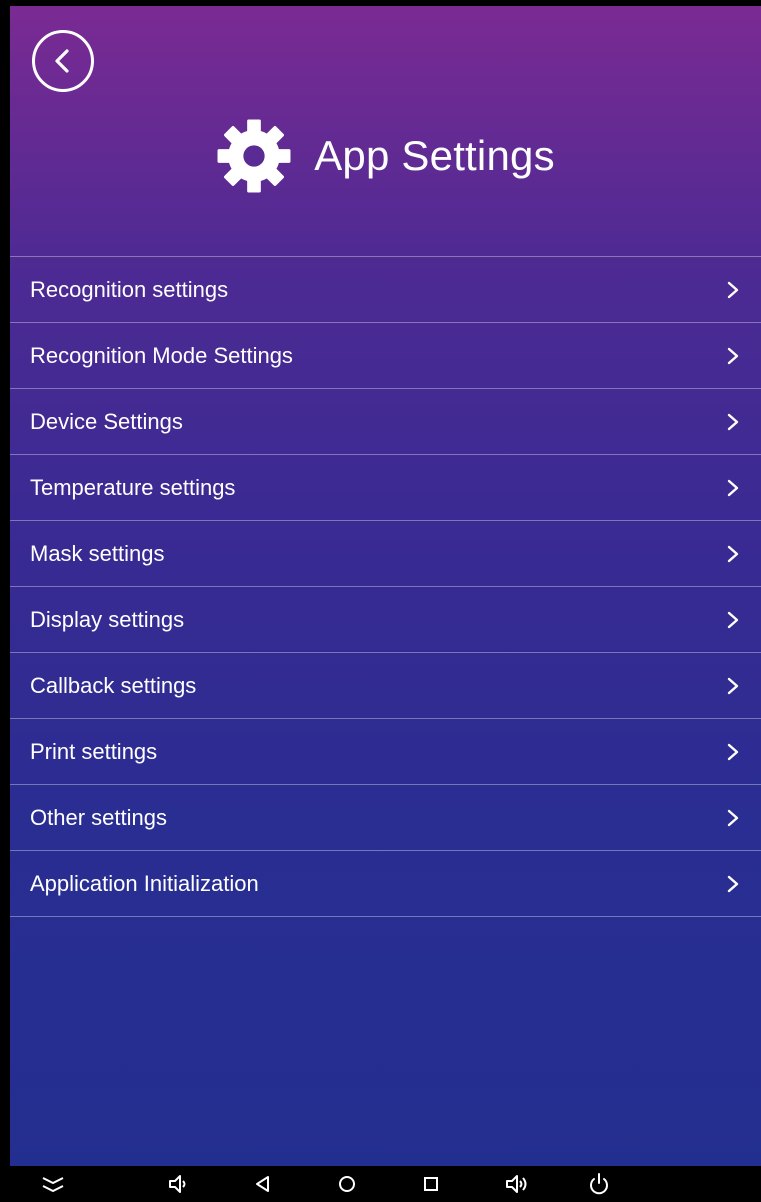 The image size is (761, 1202). Describe the element at coordinates (385, 422) in the screenshot. I see `menu-item-device-settings: Device Settings` at that location.